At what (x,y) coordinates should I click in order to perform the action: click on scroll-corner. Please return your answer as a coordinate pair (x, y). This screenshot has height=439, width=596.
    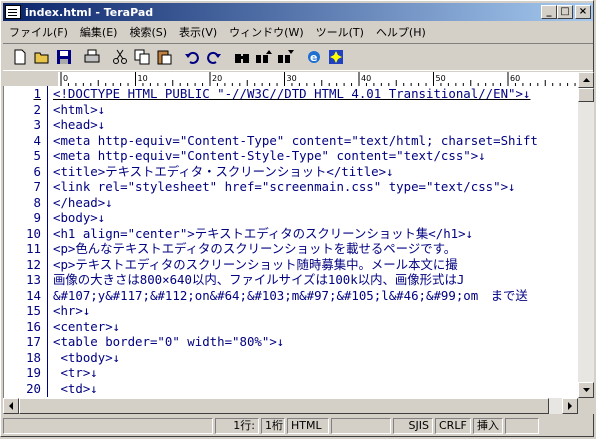
    Looking at the image, I should click on (586, 406).